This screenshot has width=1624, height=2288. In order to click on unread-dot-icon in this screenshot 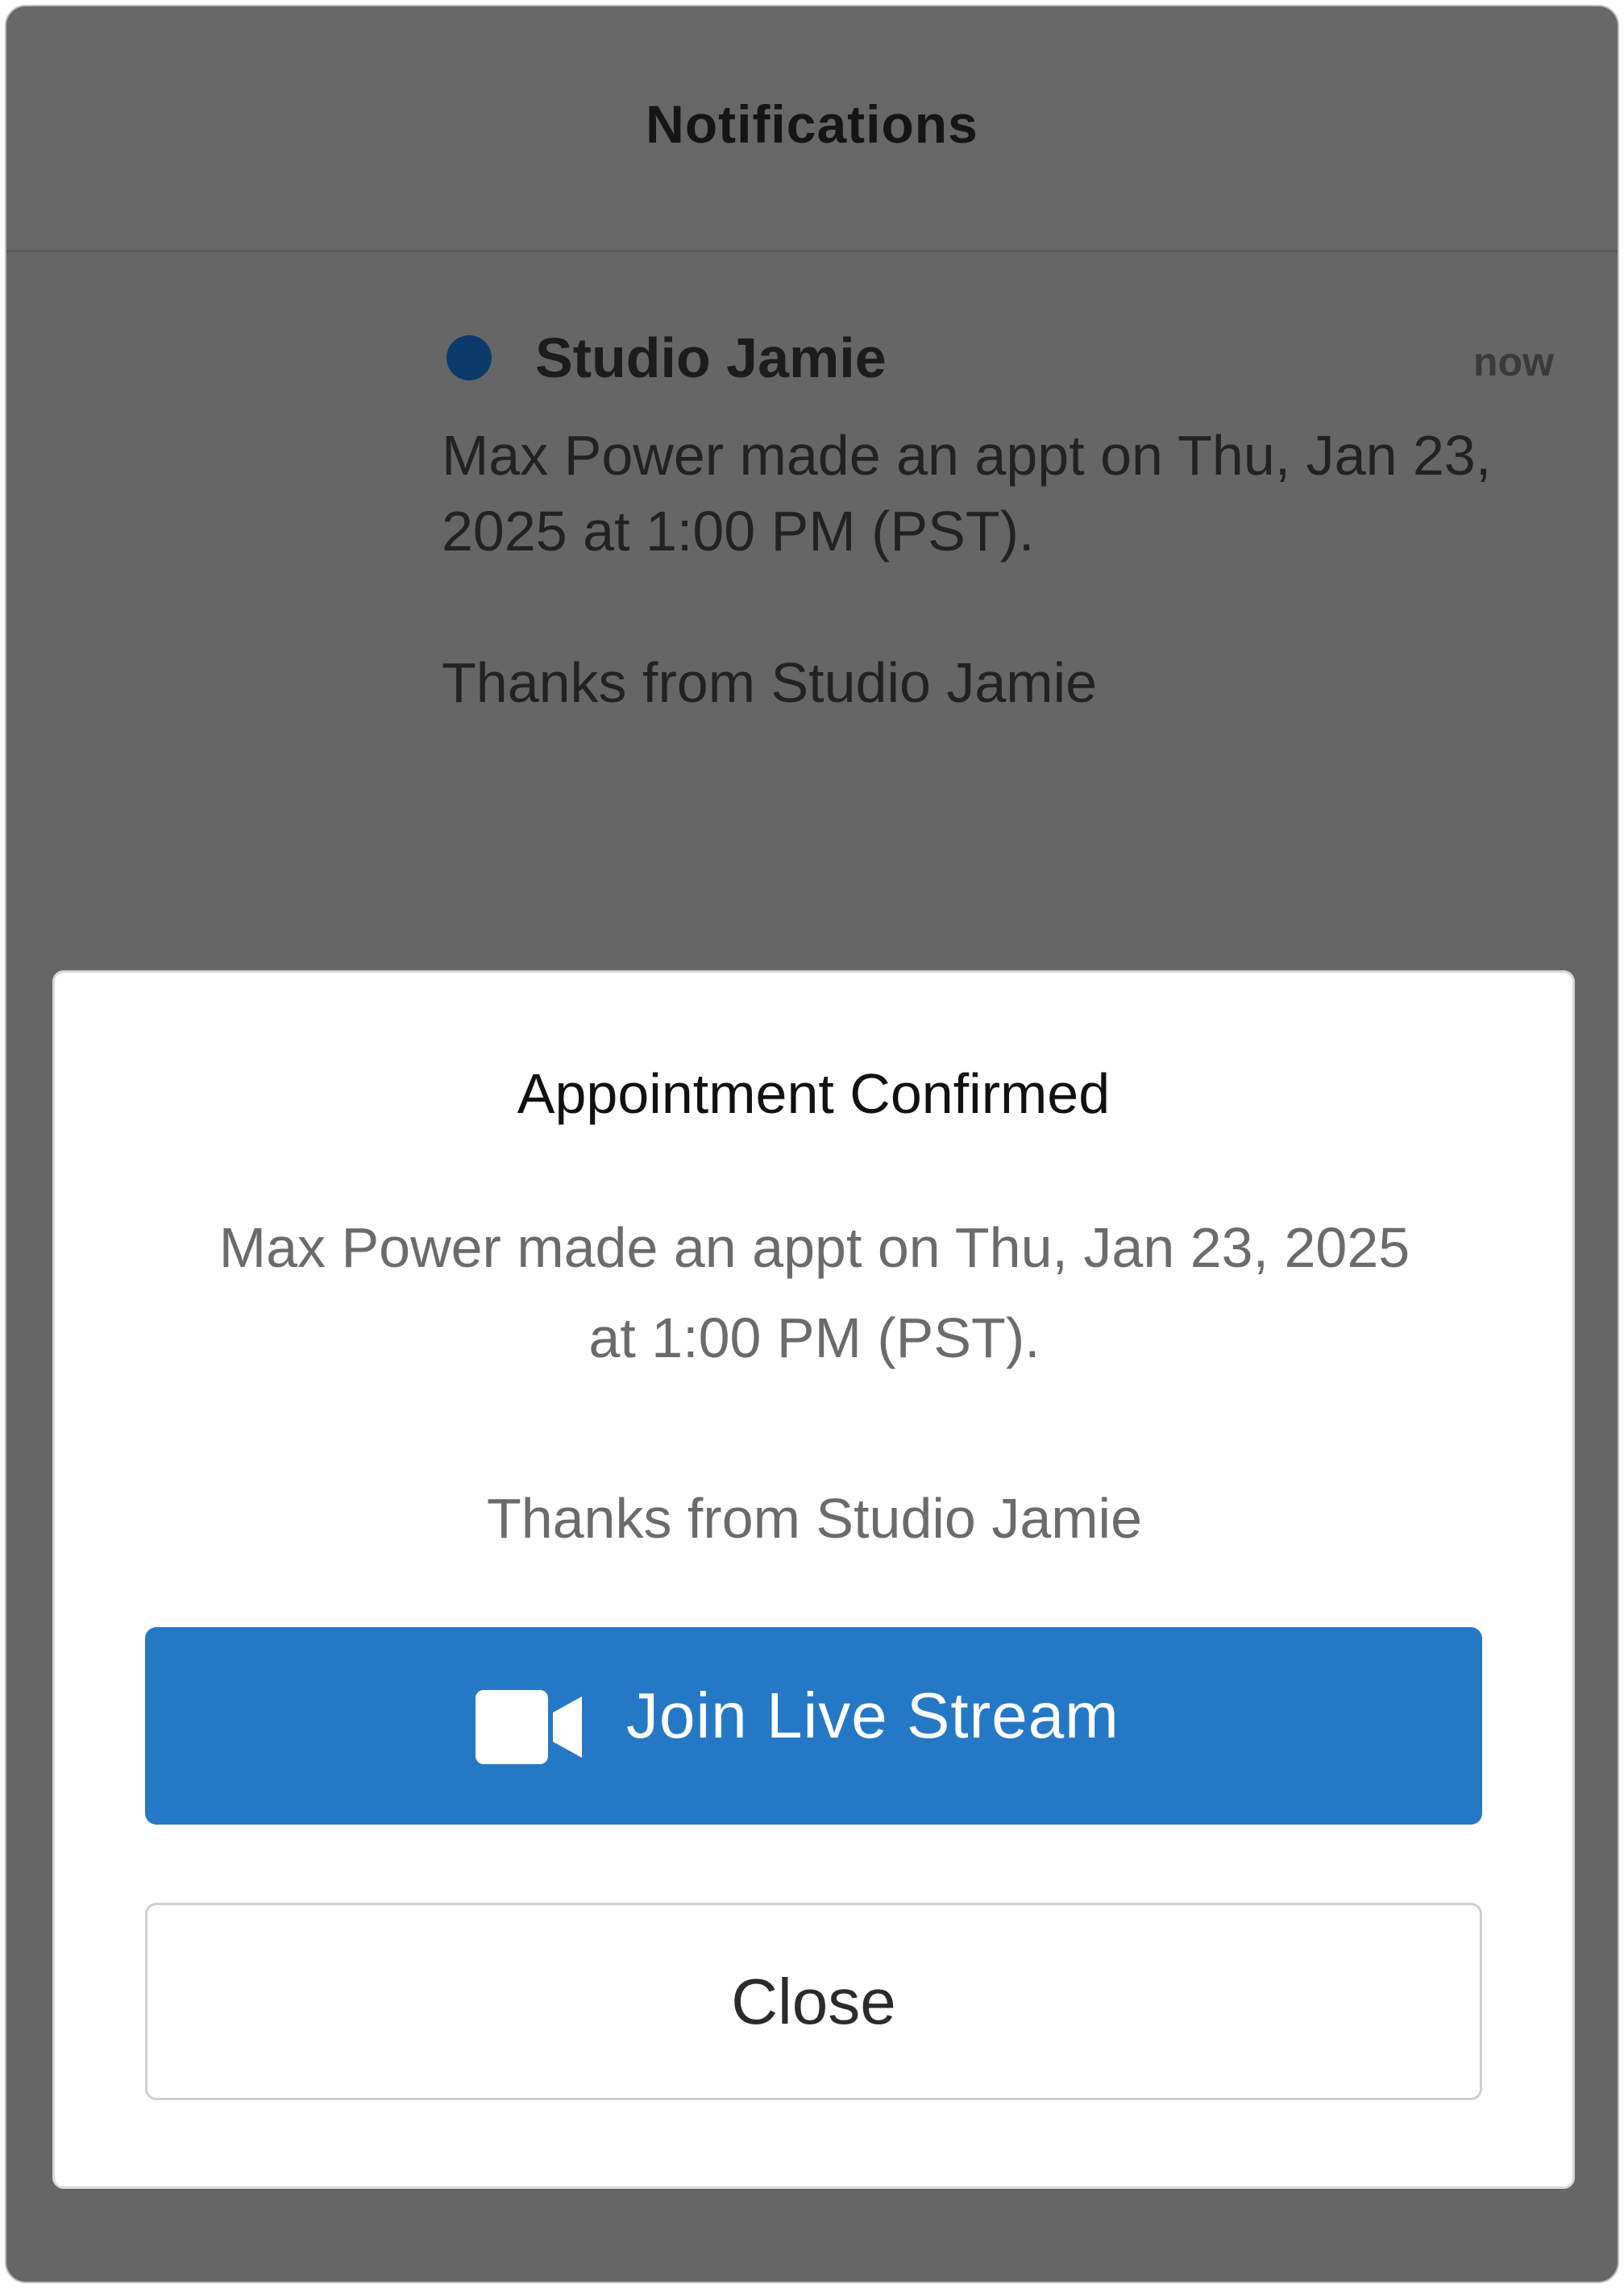, I will do `click(469, 357)`.